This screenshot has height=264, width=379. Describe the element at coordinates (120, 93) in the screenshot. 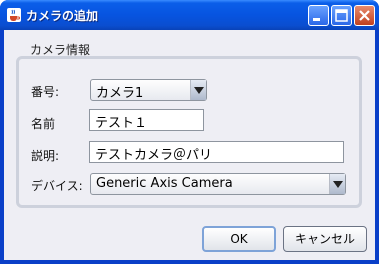

I see `number-value: カメラ1` at that location.